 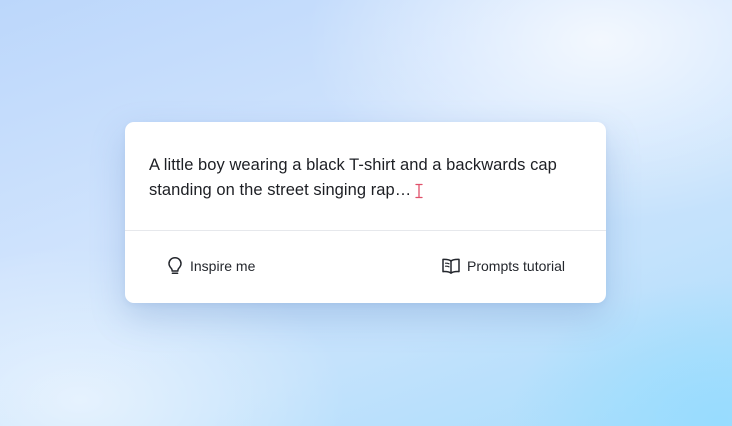 I want to click on lightbulb-icon, so click(x=175, y=266).